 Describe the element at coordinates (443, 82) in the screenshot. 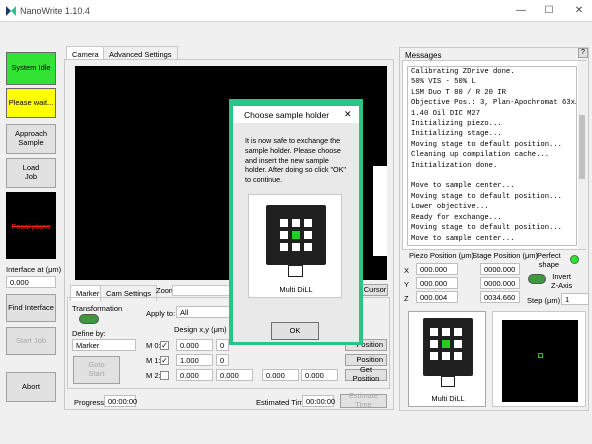

I see `message-line: 50% VIS - 50% L` at that location.